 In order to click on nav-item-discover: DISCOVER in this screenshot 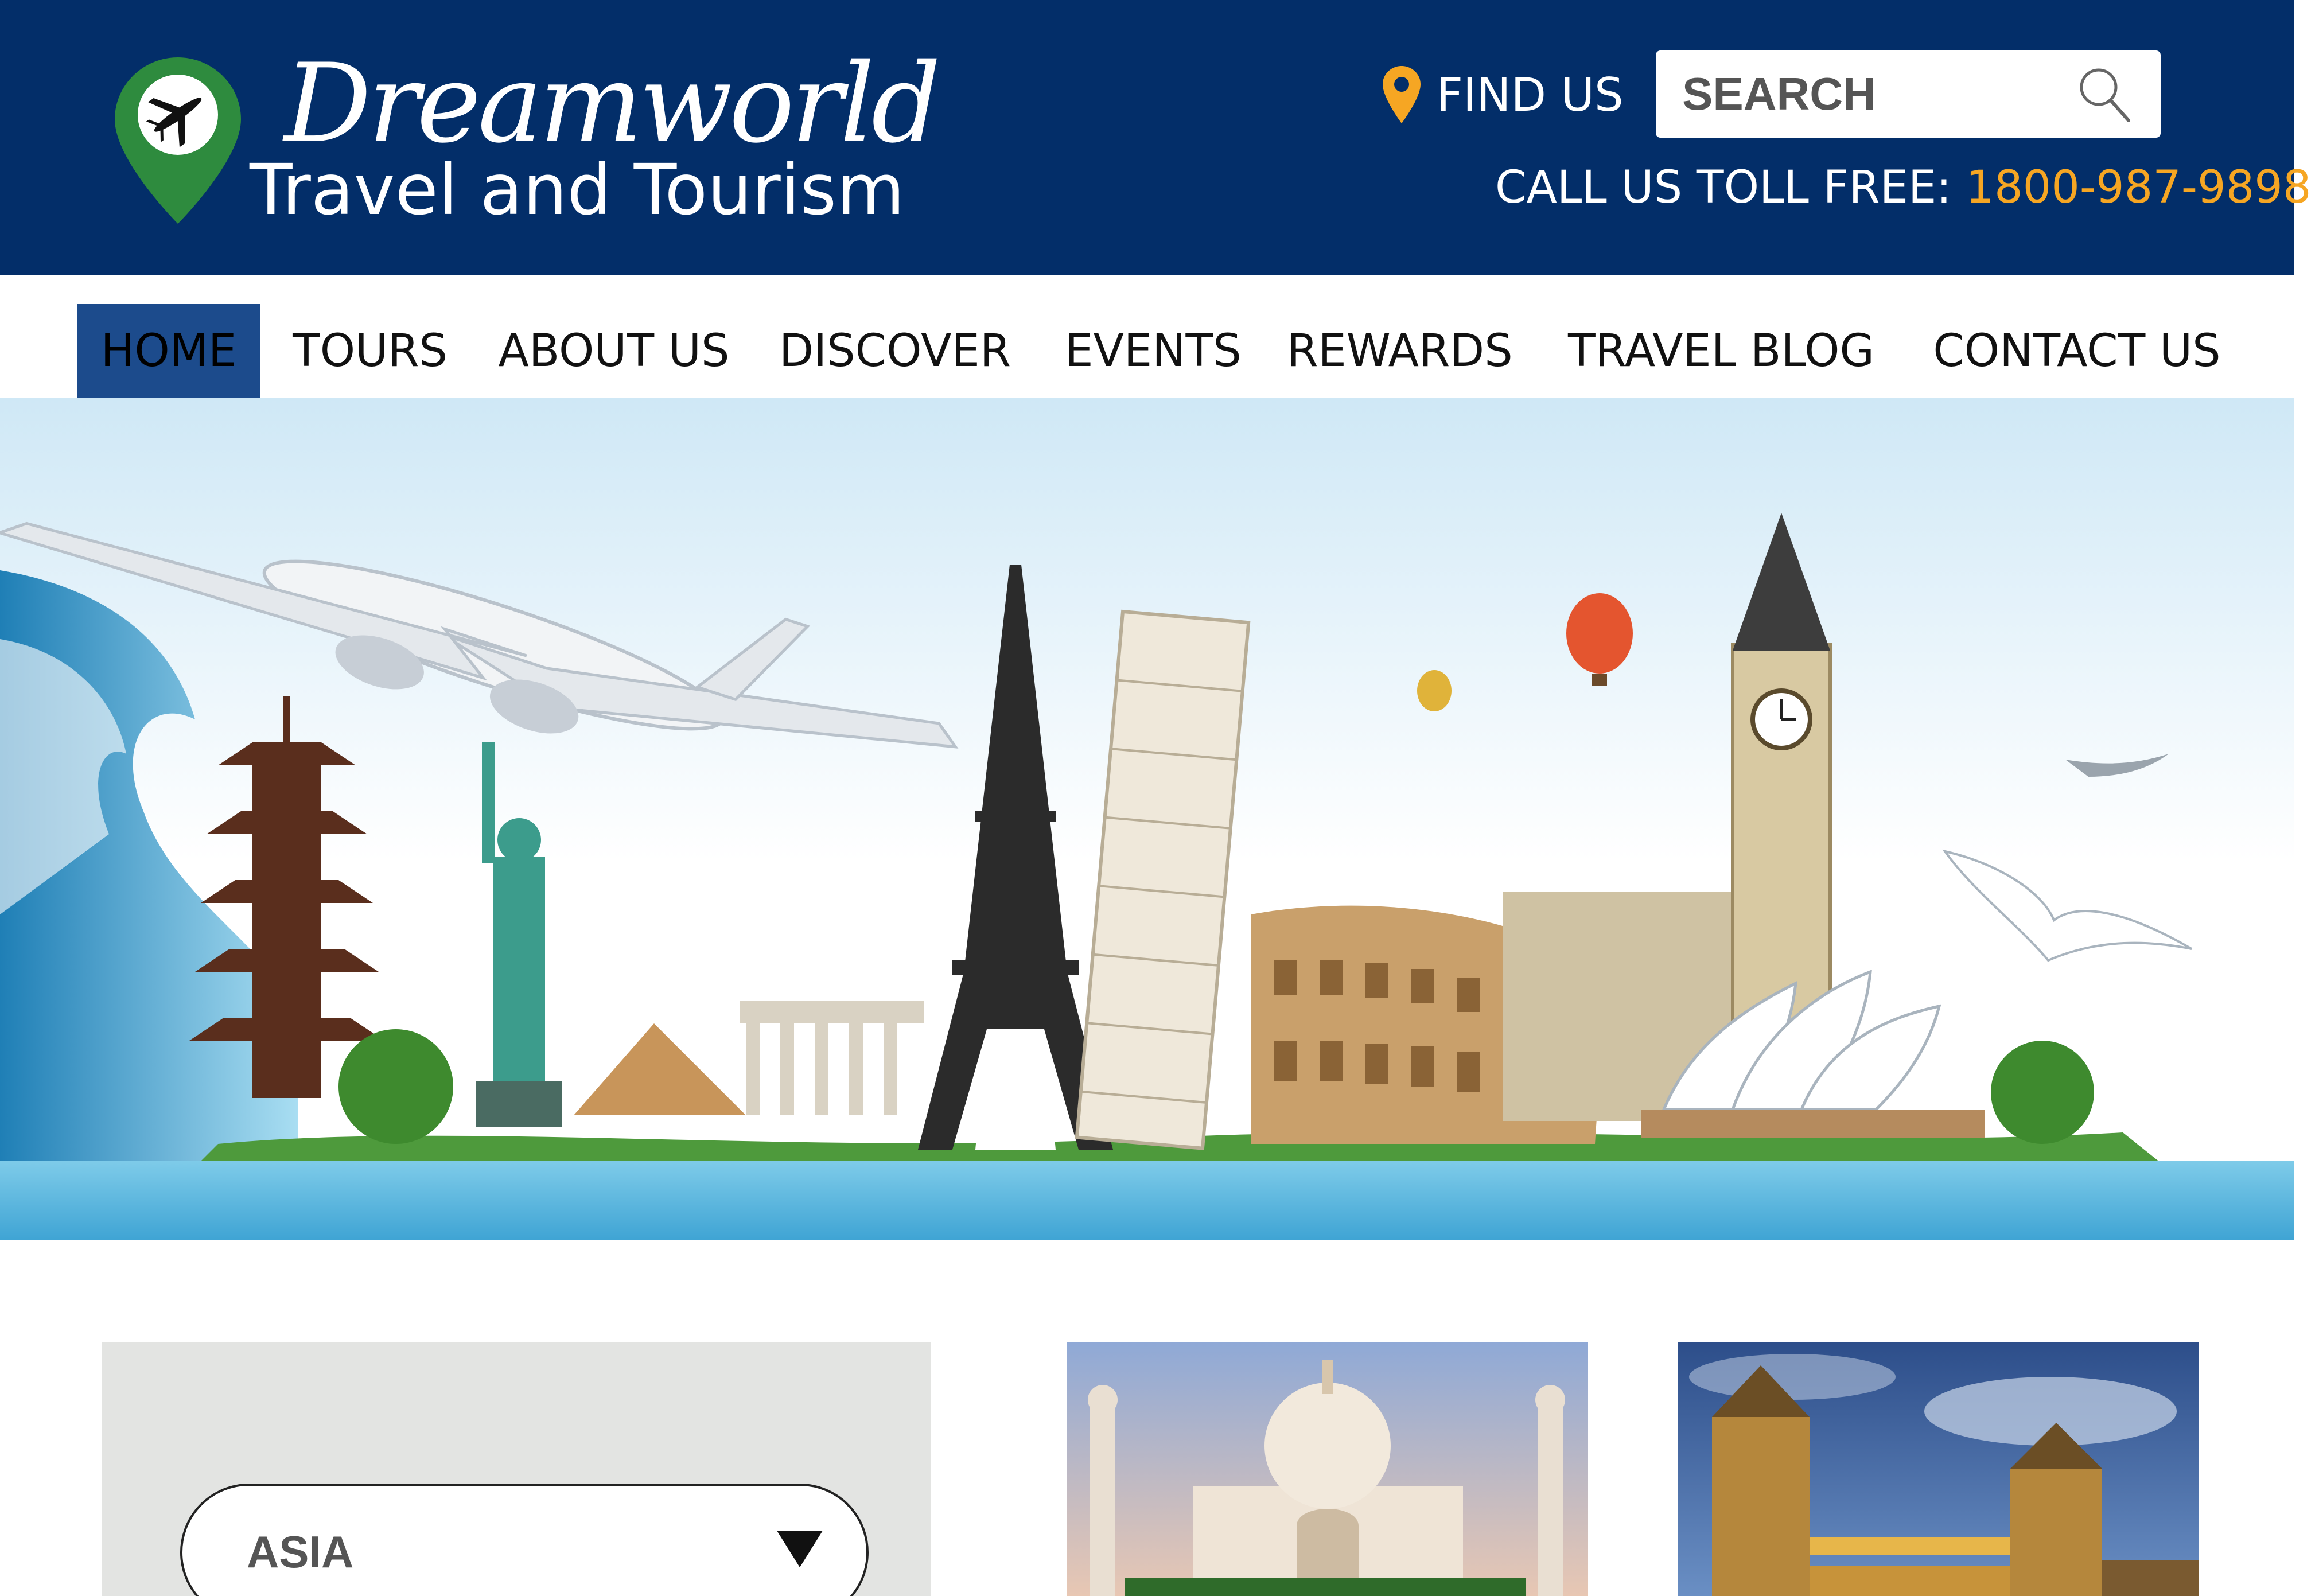, I will do `click(895, 351)`.